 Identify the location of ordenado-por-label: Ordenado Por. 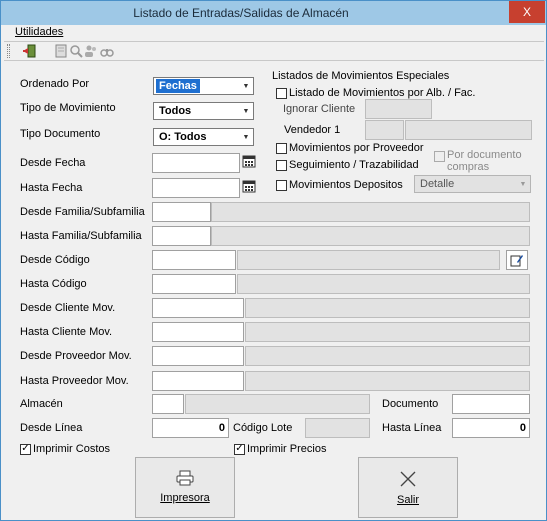
(55, 84).